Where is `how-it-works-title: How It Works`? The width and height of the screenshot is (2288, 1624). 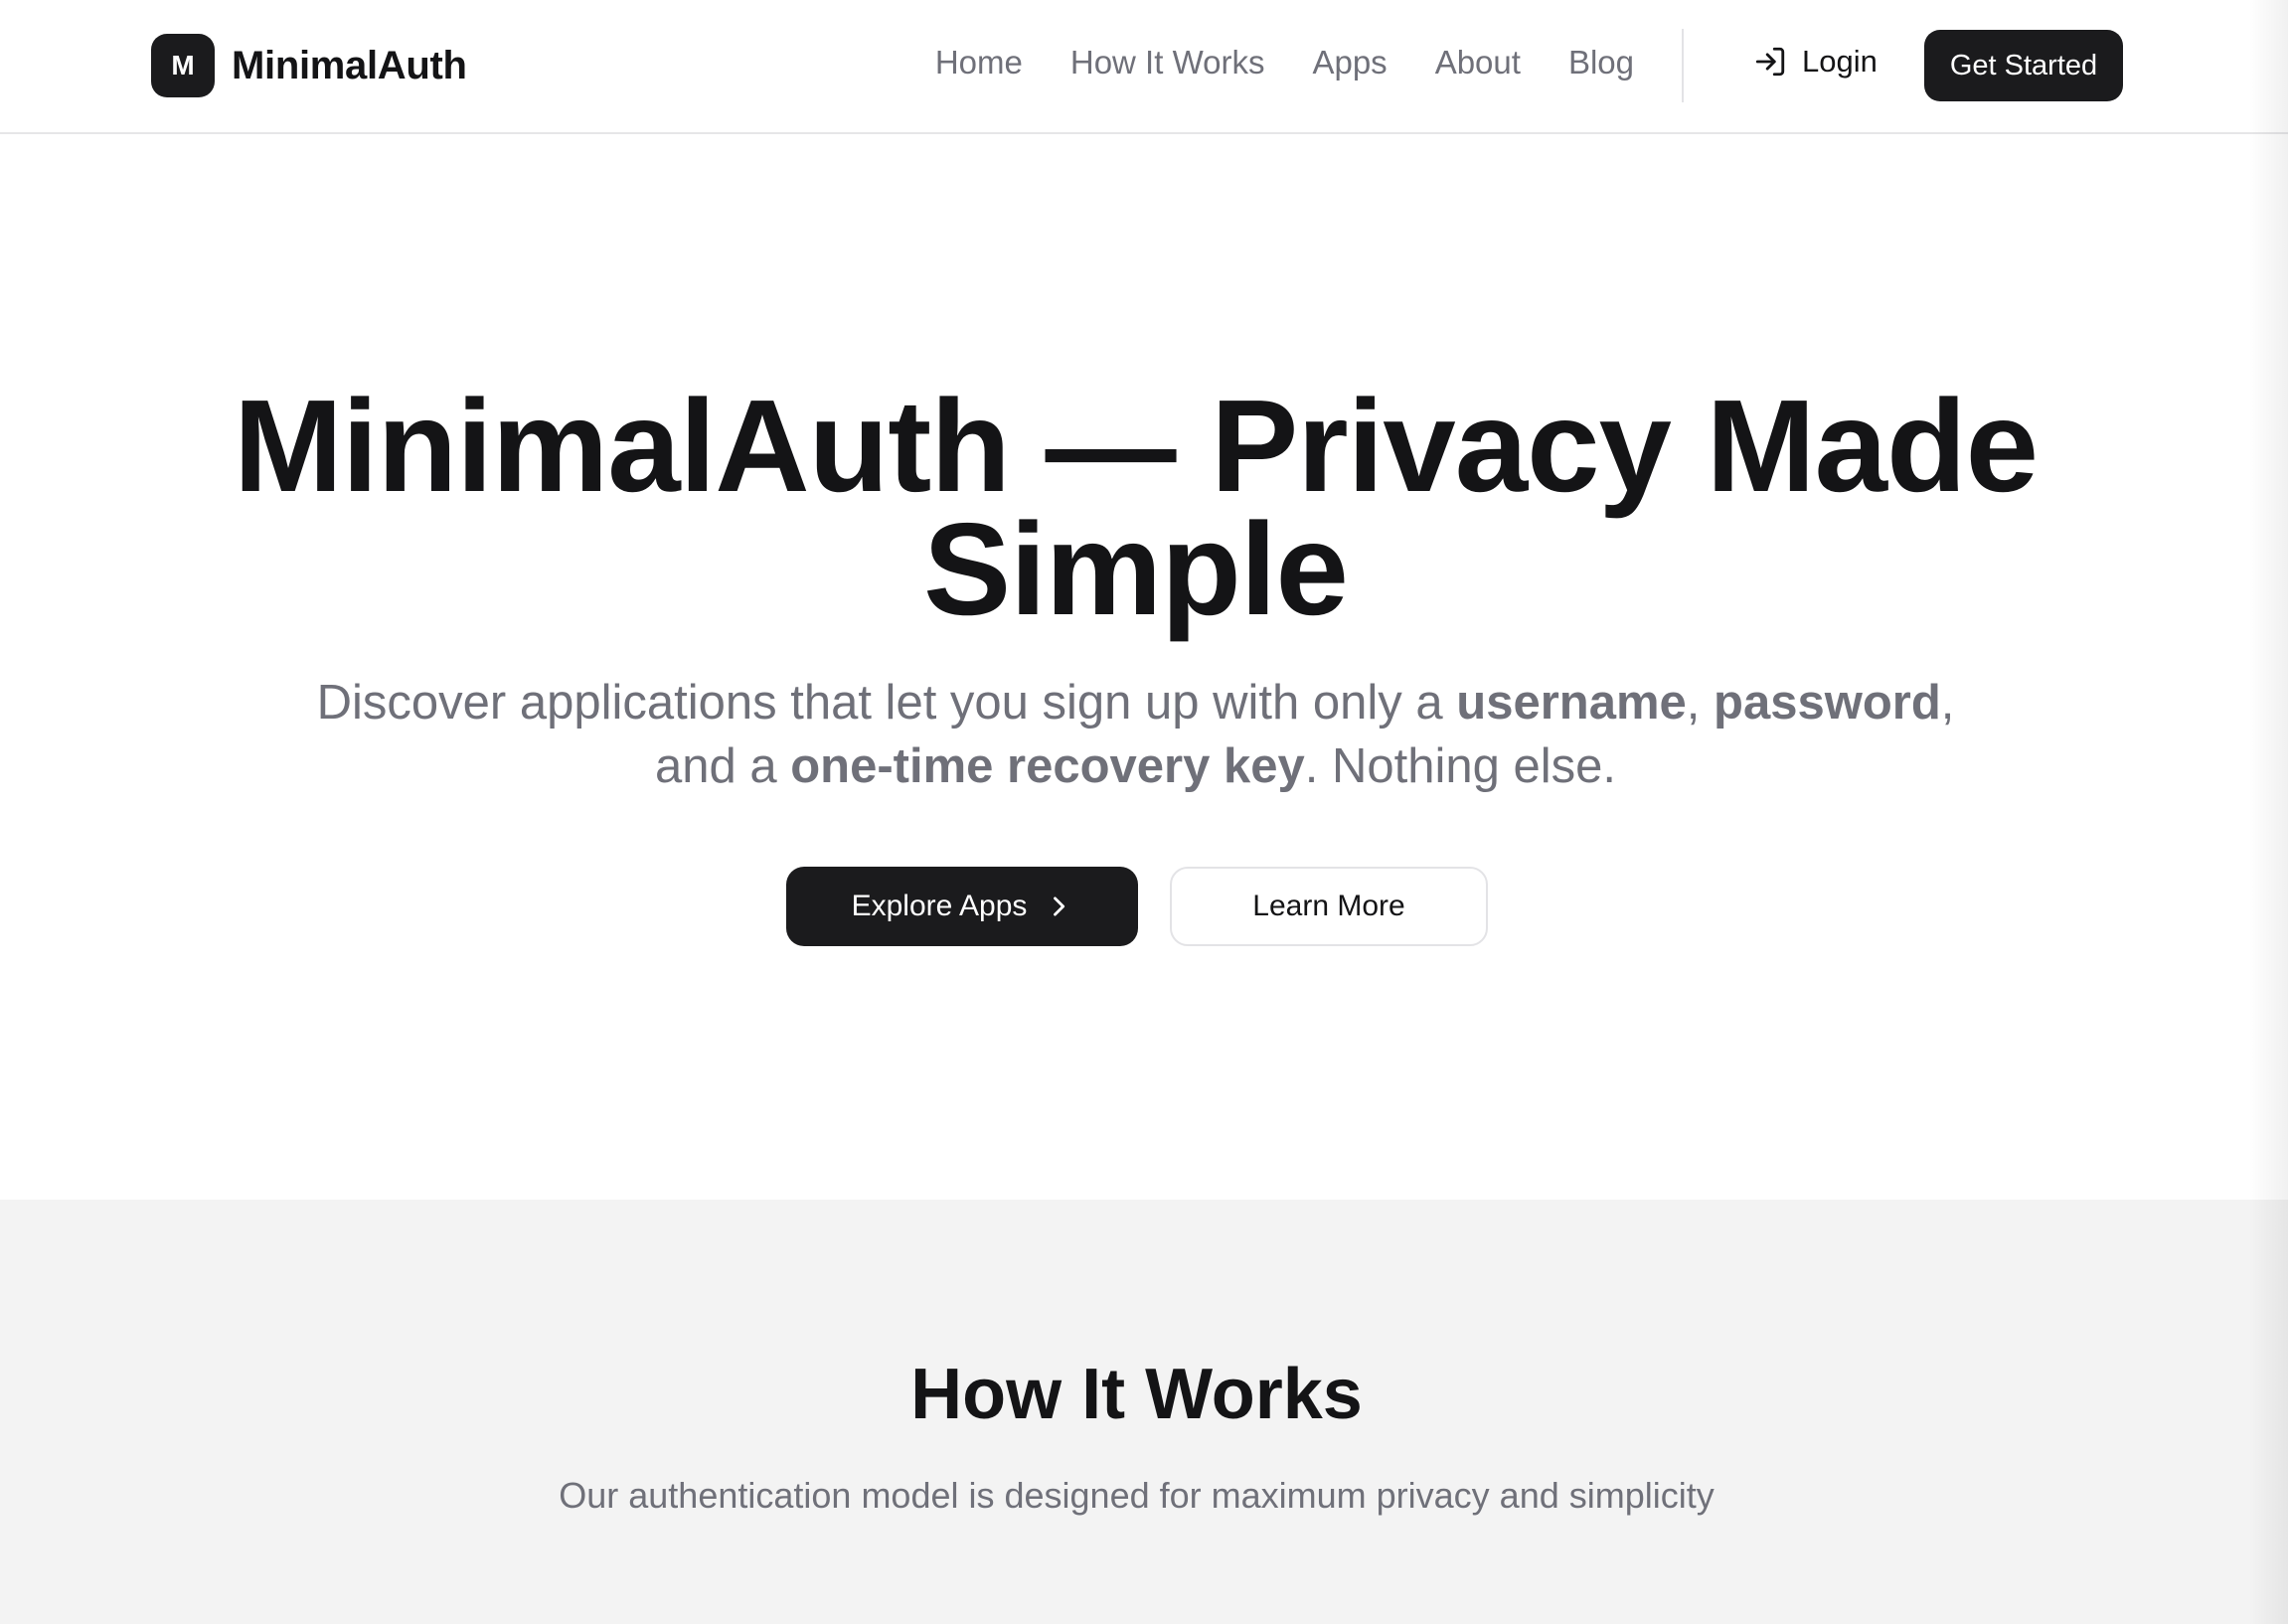
how-it-works-title: How It Works is located at coordinates (1136, 1394).